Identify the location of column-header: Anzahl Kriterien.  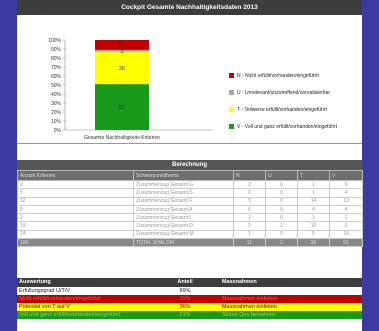
(75, 175).